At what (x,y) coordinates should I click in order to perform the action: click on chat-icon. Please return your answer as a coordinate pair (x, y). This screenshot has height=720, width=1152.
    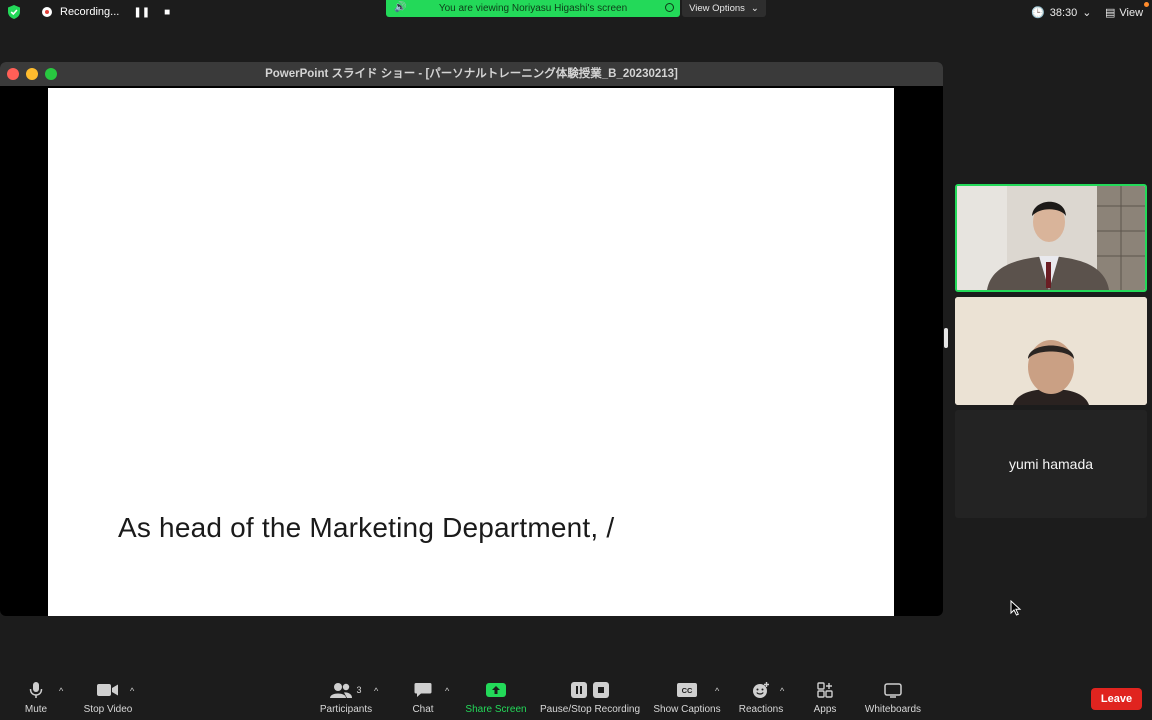
    Looking at the image, I should click on (423, 690).